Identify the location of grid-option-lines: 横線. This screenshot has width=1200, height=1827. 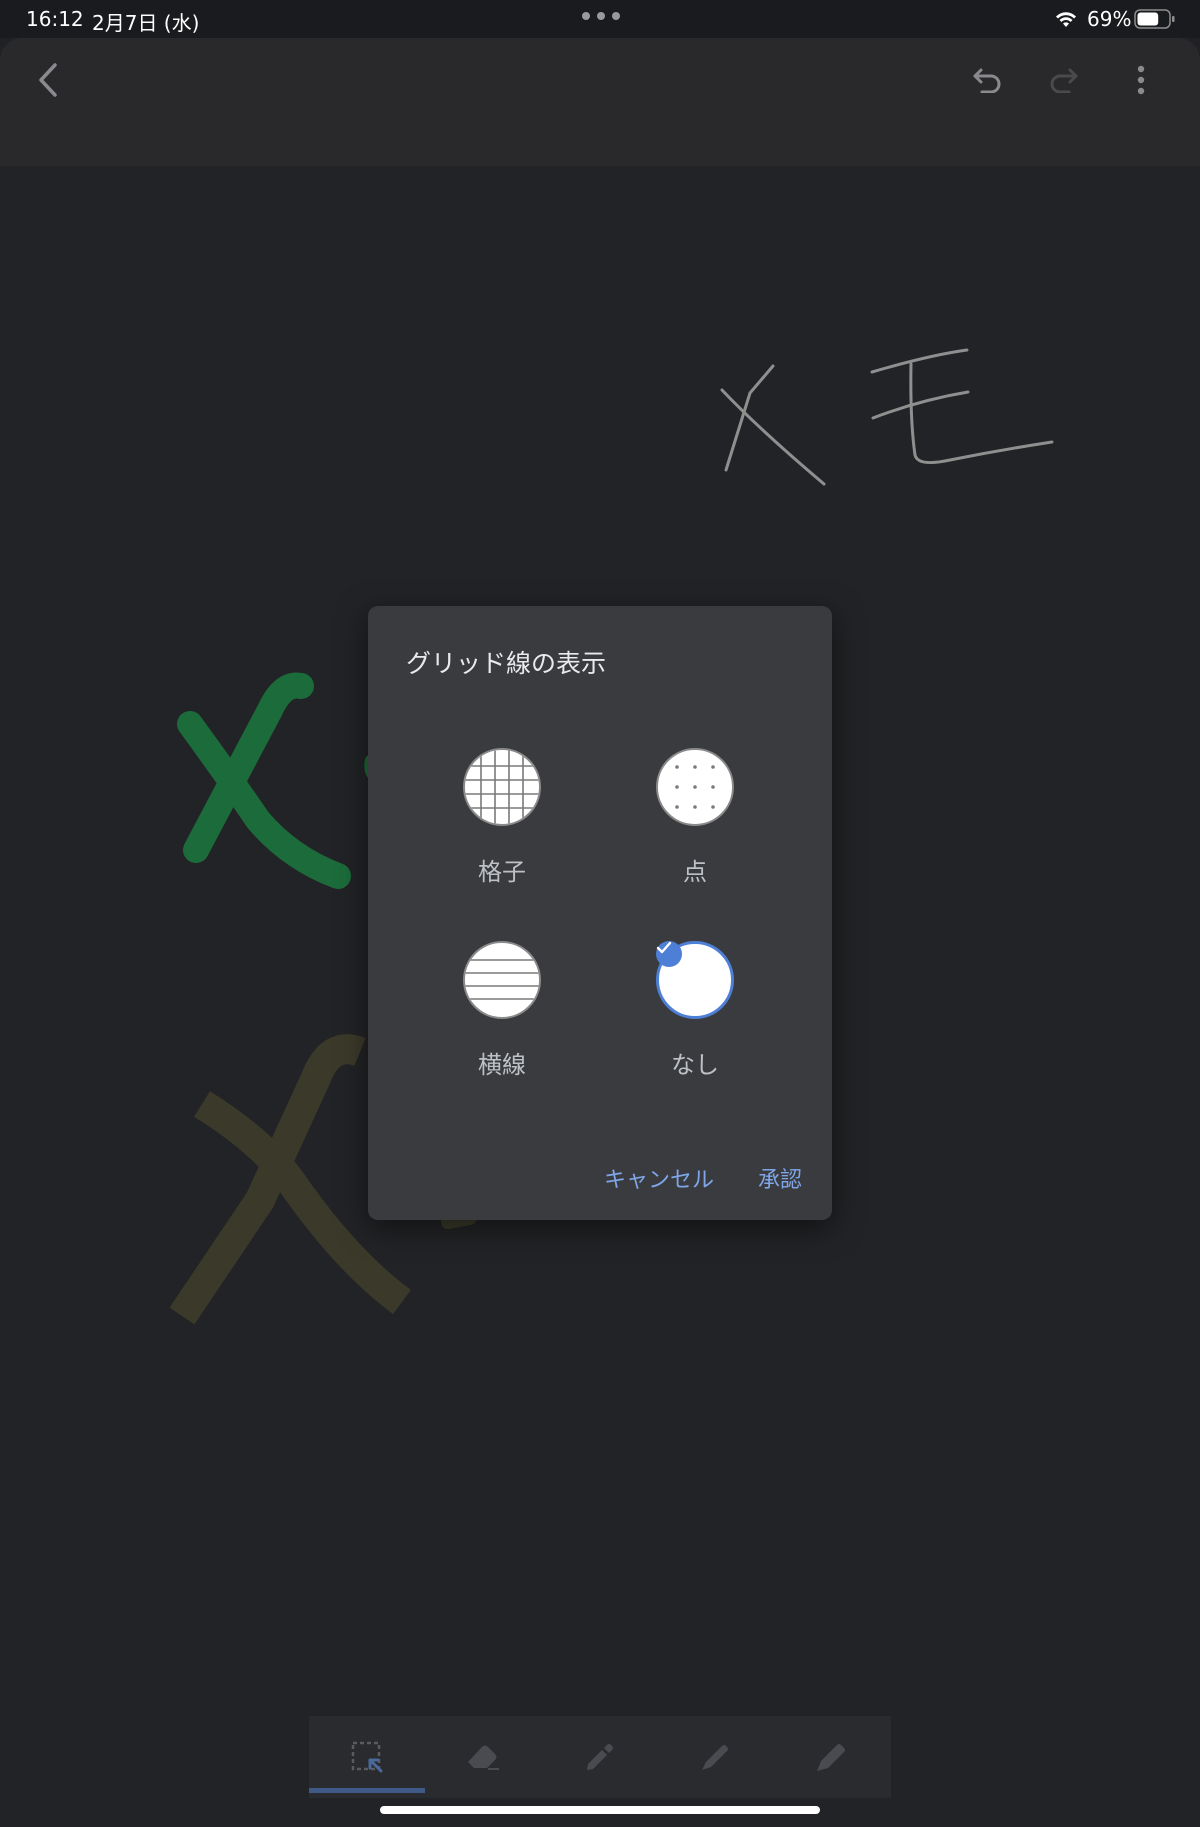
(502, 1026).